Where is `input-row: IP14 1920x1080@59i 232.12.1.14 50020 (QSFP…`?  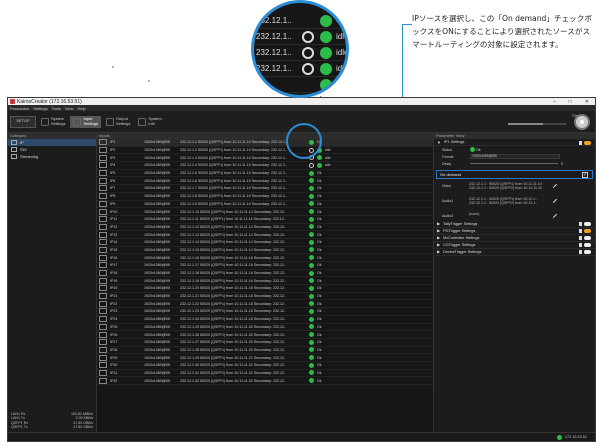
input-row: IP14 1920x1080@59i 232.12.1.14 50020 (QSFP… is located at coordinates (265, 243).